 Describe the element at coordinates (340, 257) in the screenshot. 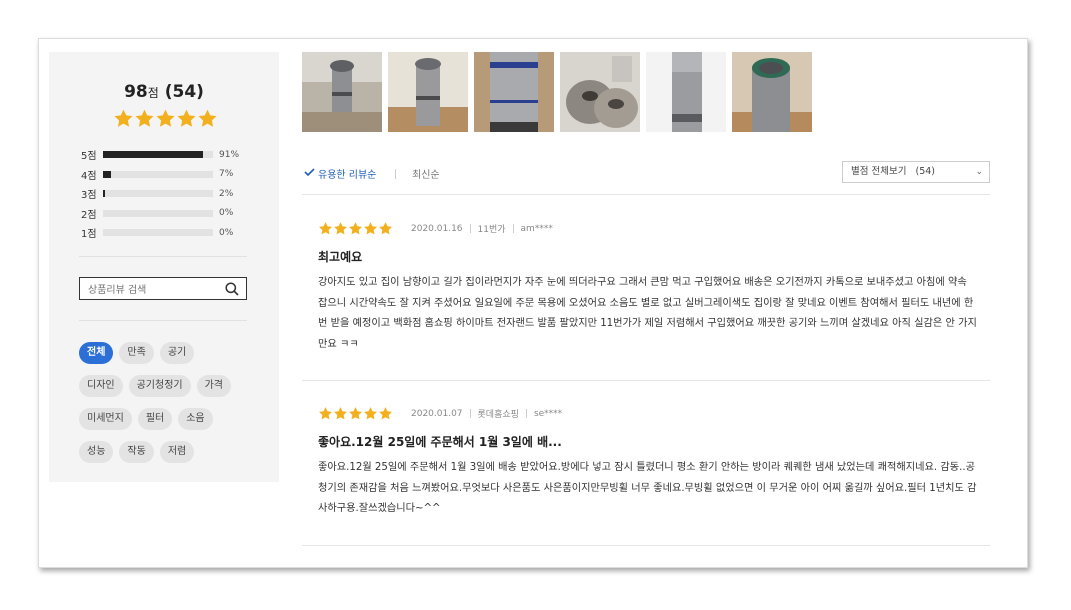

I see `review-title: 최고예요` at that location.